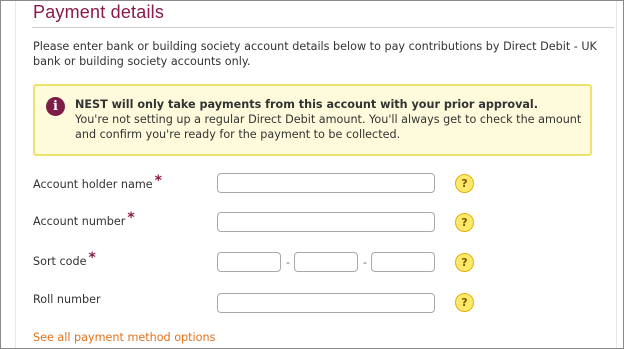 This screenshot has height=349, width=624. Describe the element at coordinates (124, 337) in the screenshot. I see `see-all-payment-options-link: See all payment method options` at that location.